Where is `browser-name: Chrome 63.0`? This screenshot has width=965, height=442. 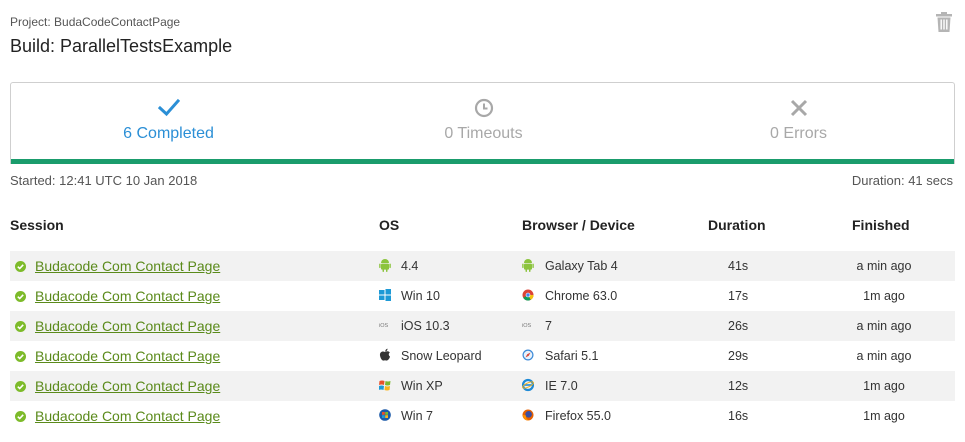 browser-name: Chrome 63.0 is located at coordinates (581, 296).